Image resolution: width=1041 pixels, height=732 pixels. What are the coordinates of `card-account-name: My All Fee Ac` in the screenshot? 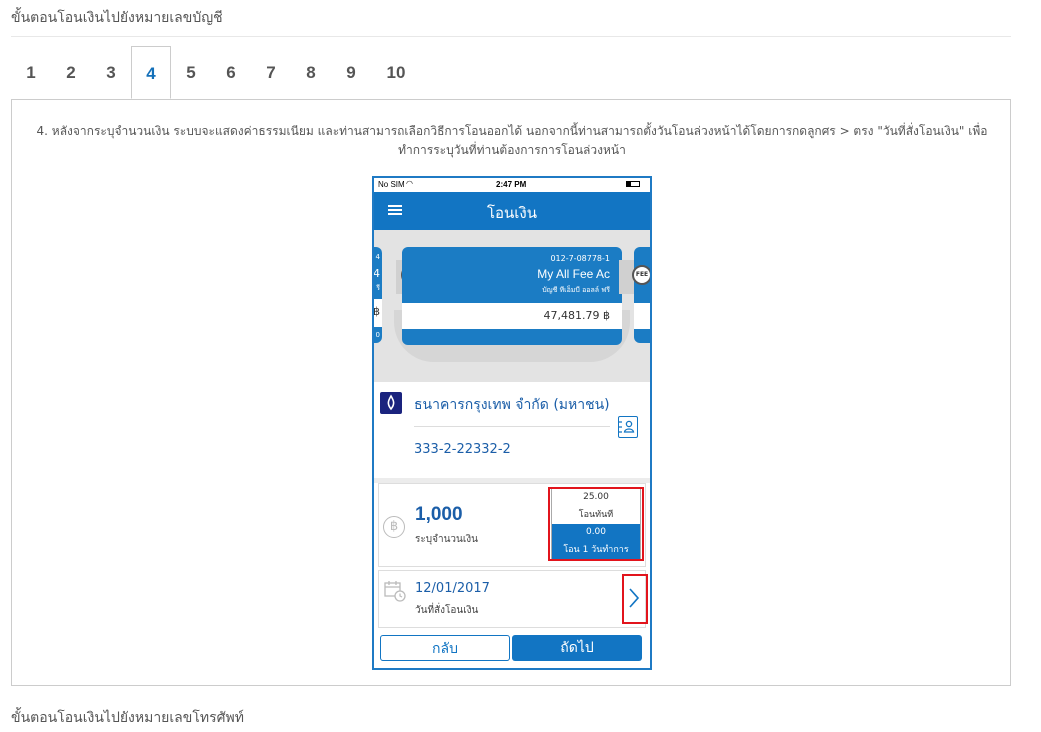 It's located at (573, 274).